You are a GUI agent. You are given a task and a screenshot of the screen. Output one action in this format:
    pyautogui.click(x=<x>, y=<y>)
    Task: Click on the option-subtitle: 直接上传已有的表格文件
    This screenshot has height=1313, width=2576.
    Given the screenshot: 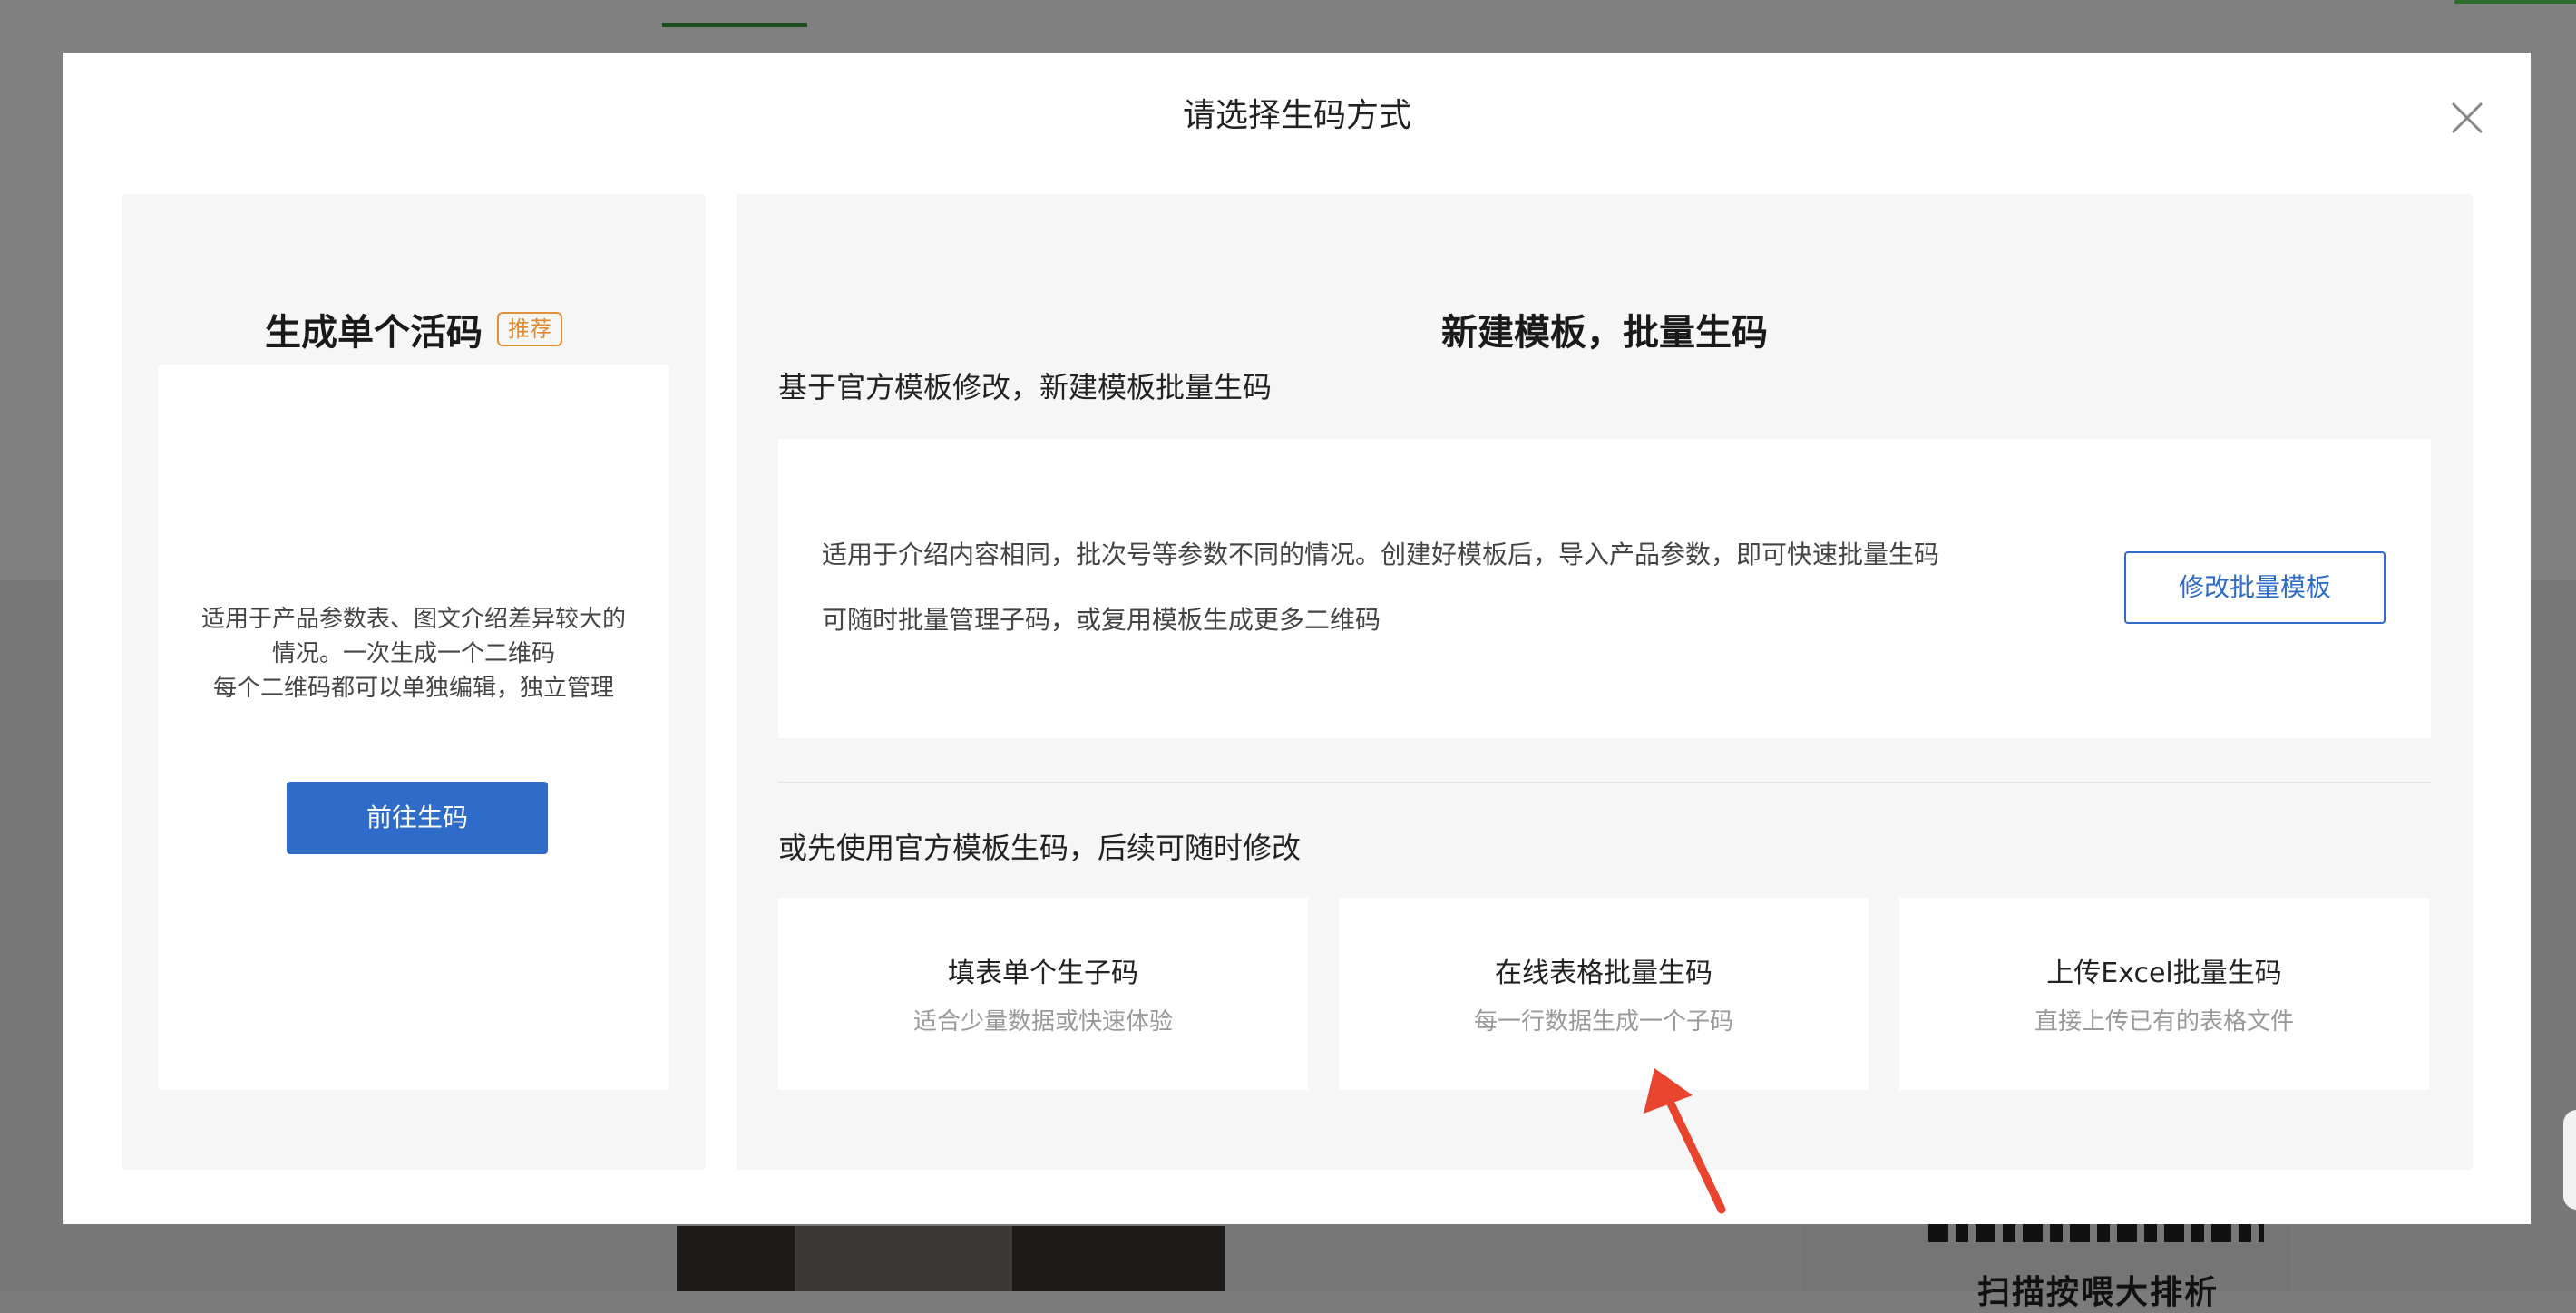 What is the action you would take?
    pyautogui.click(x=2164, y=1022)
    